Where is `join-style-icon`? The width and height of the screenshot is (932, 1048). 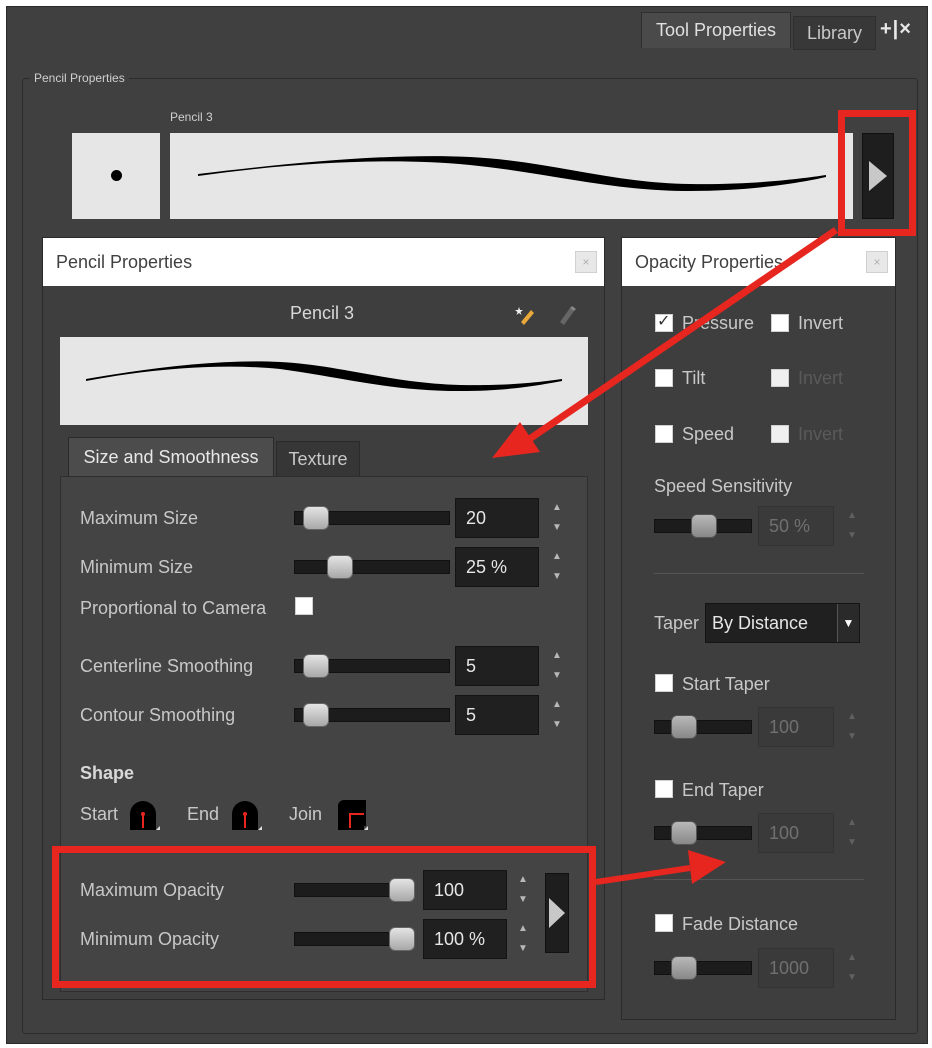 join-style-icon is located at coordinates (352, 814).